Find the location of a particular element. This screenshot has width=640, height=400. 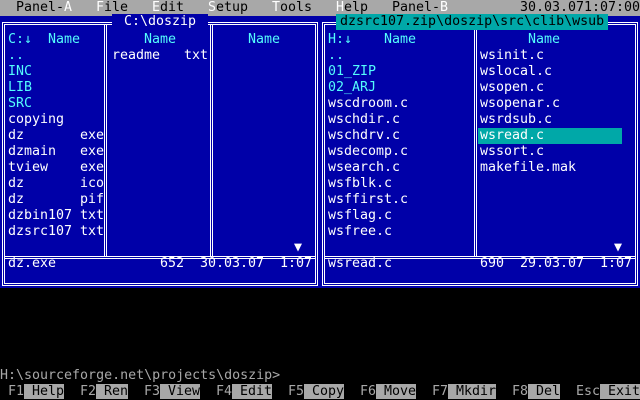

file-item: dzbin107 txt is located at coordinates (55, 216).